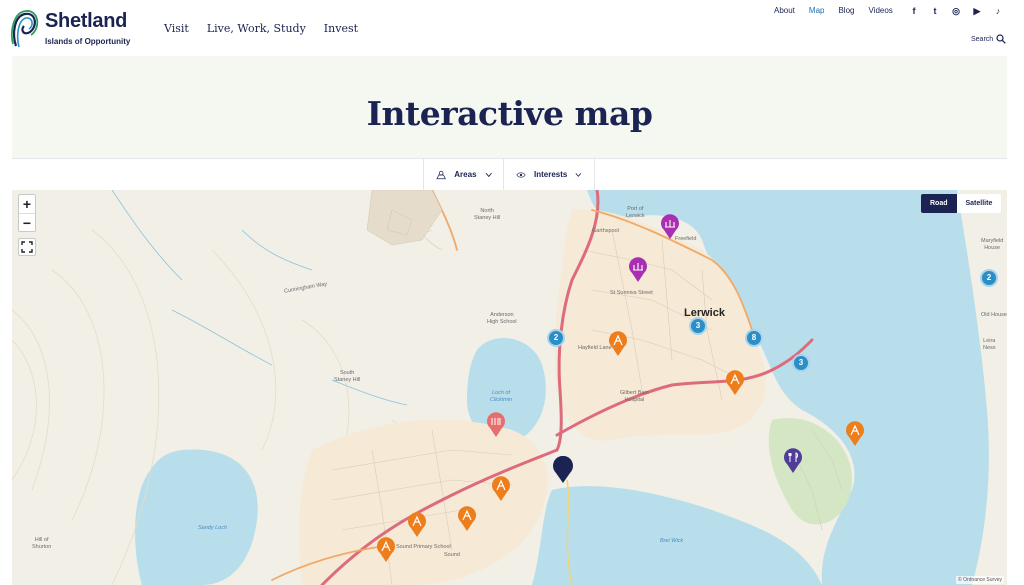  Describe the element at coordinates (994, 315) in the screenshot. I see `label-old-house: Old House` at that location.